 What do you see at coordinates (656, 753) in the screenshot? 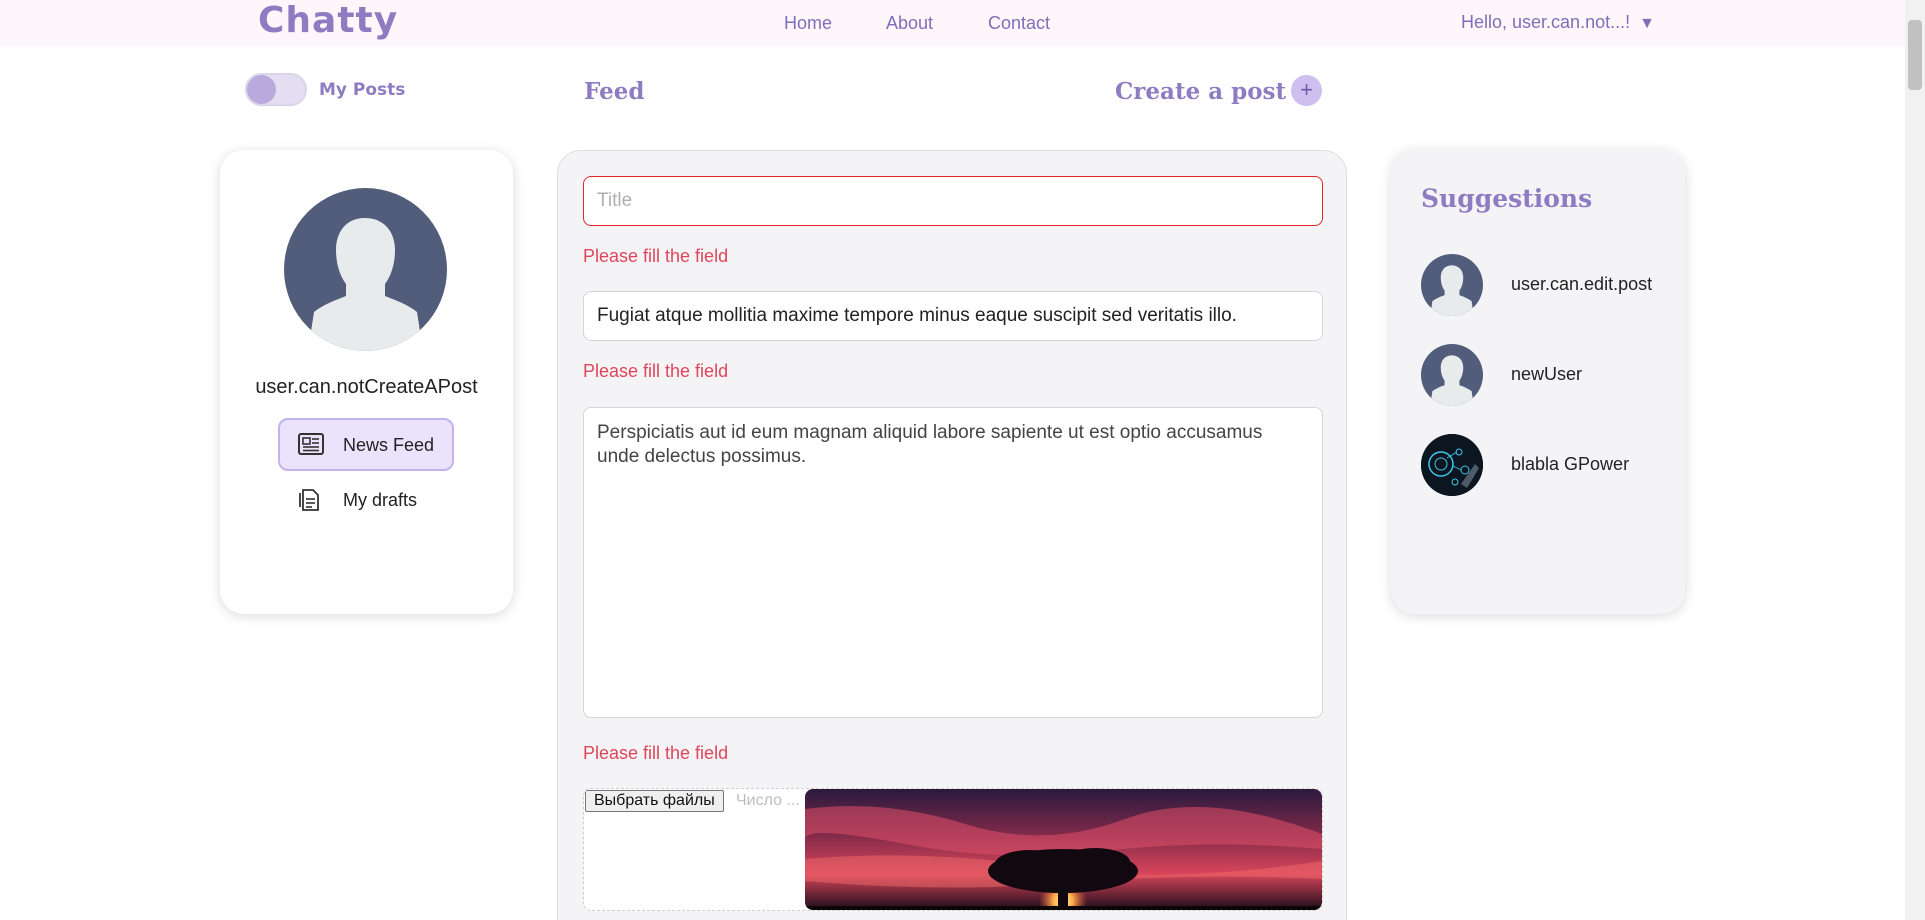
I see `body-error: Please fill the field` at bounding box center [656, 753].